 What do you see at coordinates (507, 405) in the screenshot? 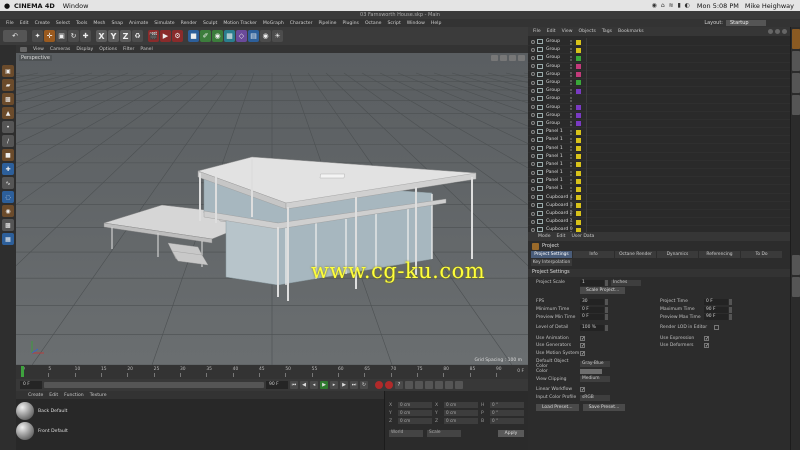
I see `rot-h-field: 0 °` at bounding box center [507, 405].